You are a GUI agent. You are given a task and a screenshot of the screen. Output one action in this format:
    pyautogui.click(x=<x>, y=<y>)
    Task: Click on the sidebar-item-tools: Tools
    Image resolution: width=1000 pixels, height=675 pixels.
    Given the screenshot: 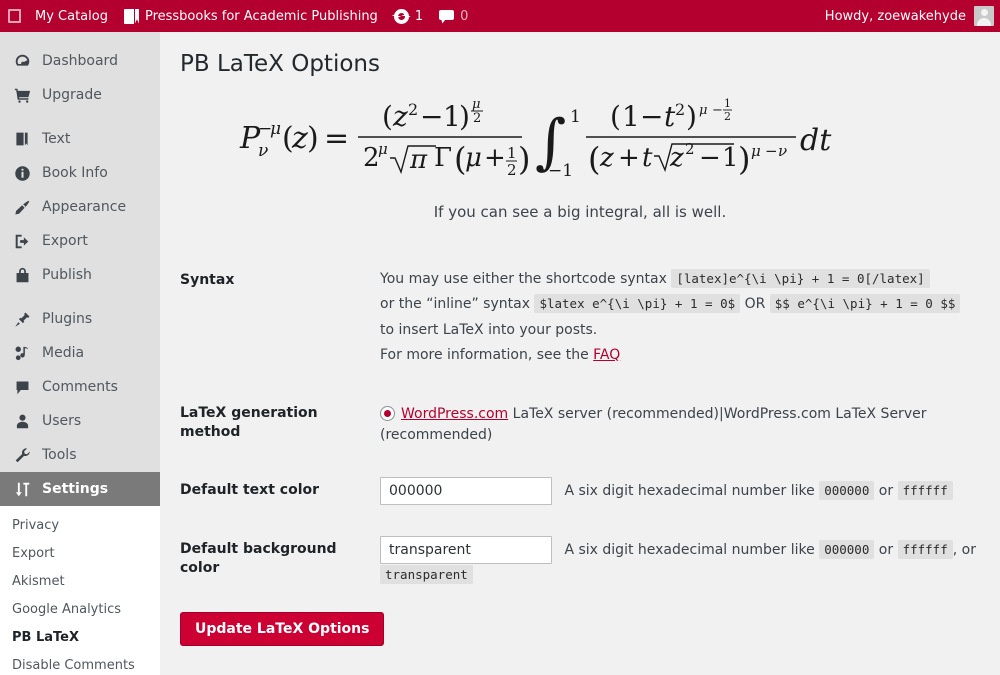 What is the action you would take?
    pyautogui.click(x=80, y=455)
    